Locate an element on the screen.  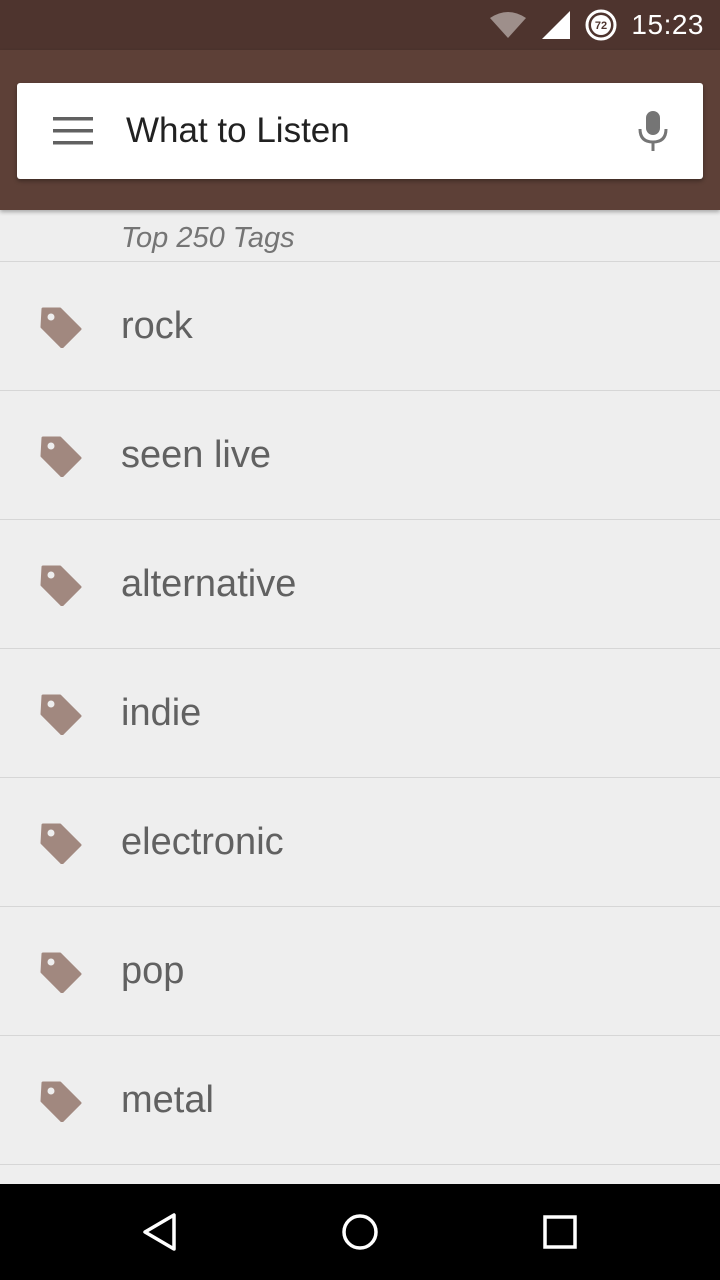
list-item: rock is located at coordinates (360, 326).